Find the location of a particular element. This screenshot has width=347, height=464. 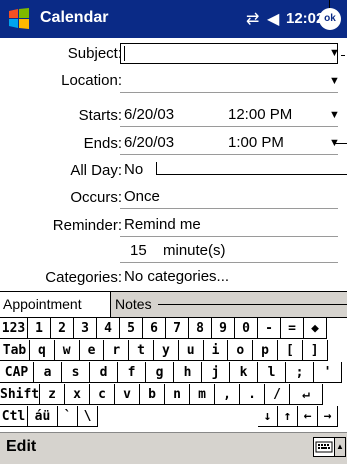

key-row4-5: b is located at coordinates (152, 394).